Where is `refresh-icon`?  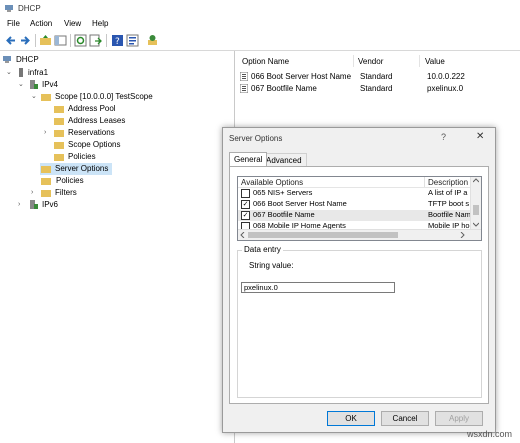
refresh-icon is located at coordinates (80, 40).